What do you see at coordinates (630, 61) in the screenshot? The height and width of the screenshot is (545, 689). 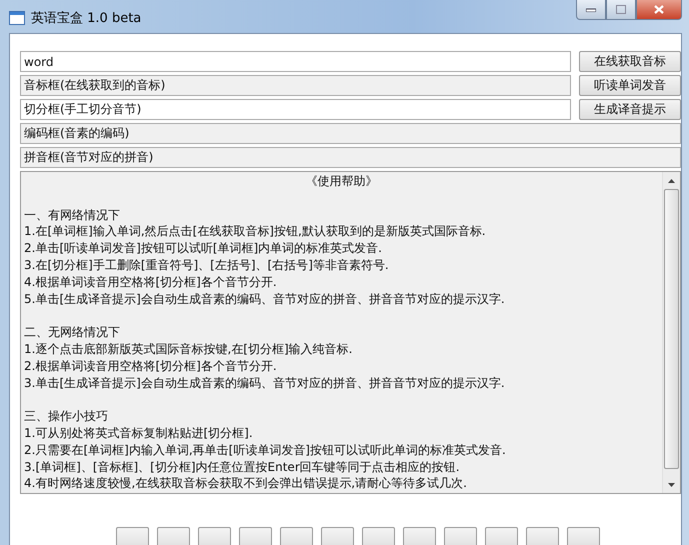 I see `action-button: 在线获取音标` at bounding box center [630, 61].